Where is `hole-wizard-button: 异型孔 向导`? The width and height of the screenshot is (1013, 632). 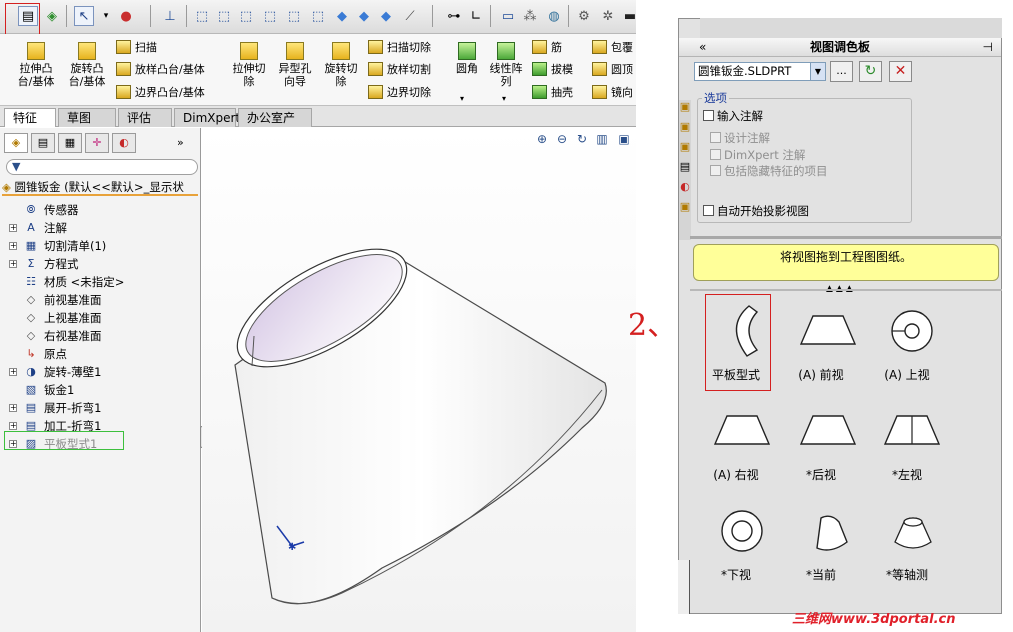 hole-wizard-button: 异型孔 向导 is located at coordinates (295, 65).